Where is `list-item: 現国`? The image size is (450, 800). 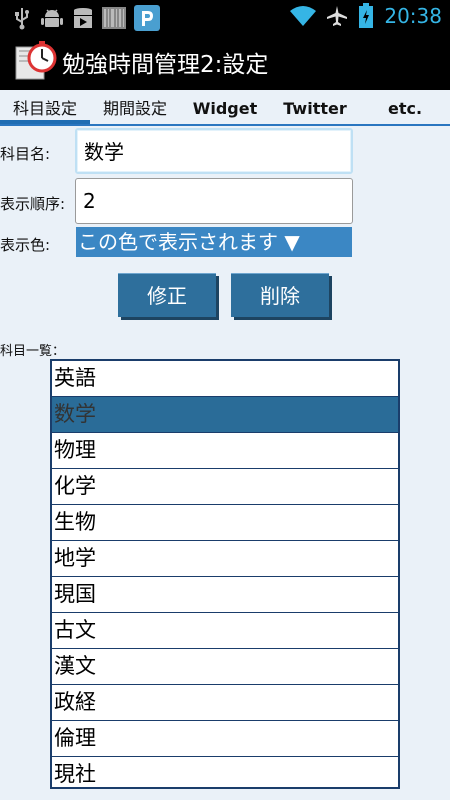 list-item: 現国 is located at coordinates (225, 595).